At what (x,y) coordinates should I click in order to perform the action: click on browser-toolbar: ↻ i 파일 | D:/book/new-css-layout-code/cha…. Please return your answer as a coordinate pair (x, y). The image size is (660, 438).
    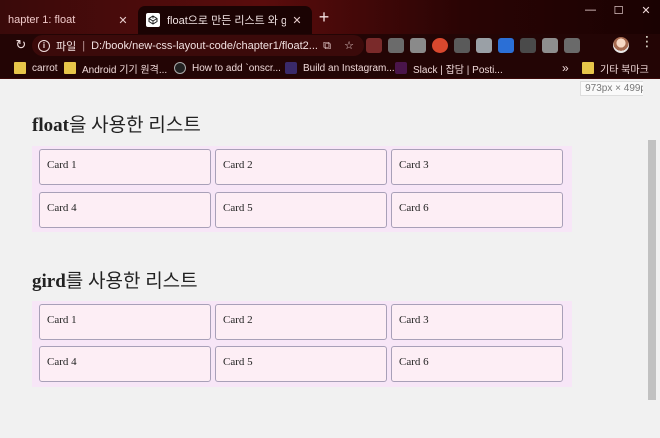
    Looking at the image, I should click on (330, 45).